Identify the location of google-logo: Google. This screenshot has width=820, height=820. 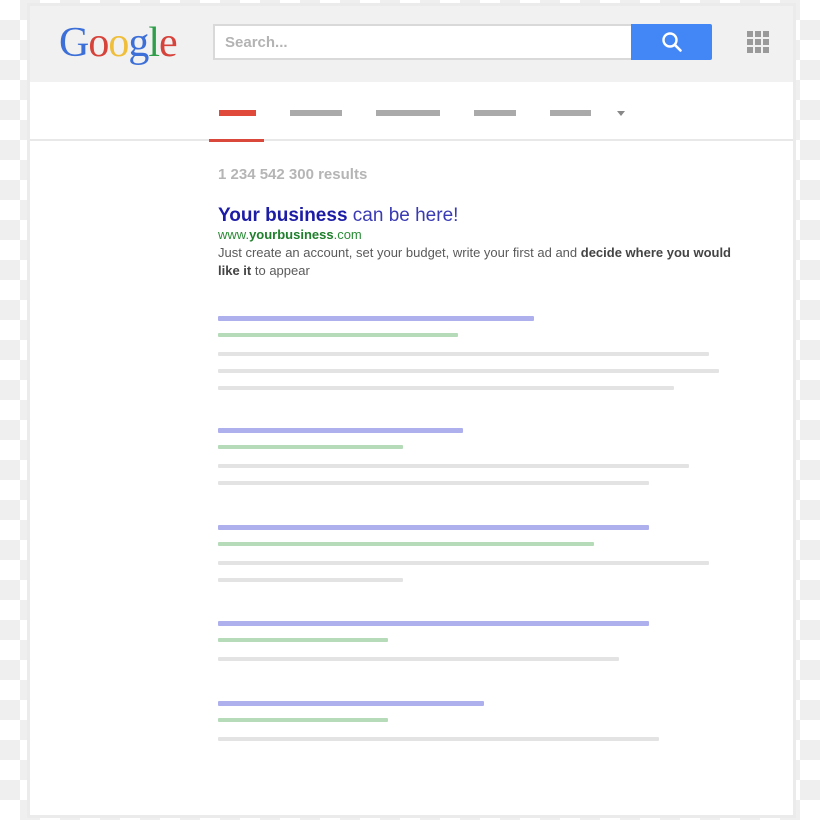
(118, 43).